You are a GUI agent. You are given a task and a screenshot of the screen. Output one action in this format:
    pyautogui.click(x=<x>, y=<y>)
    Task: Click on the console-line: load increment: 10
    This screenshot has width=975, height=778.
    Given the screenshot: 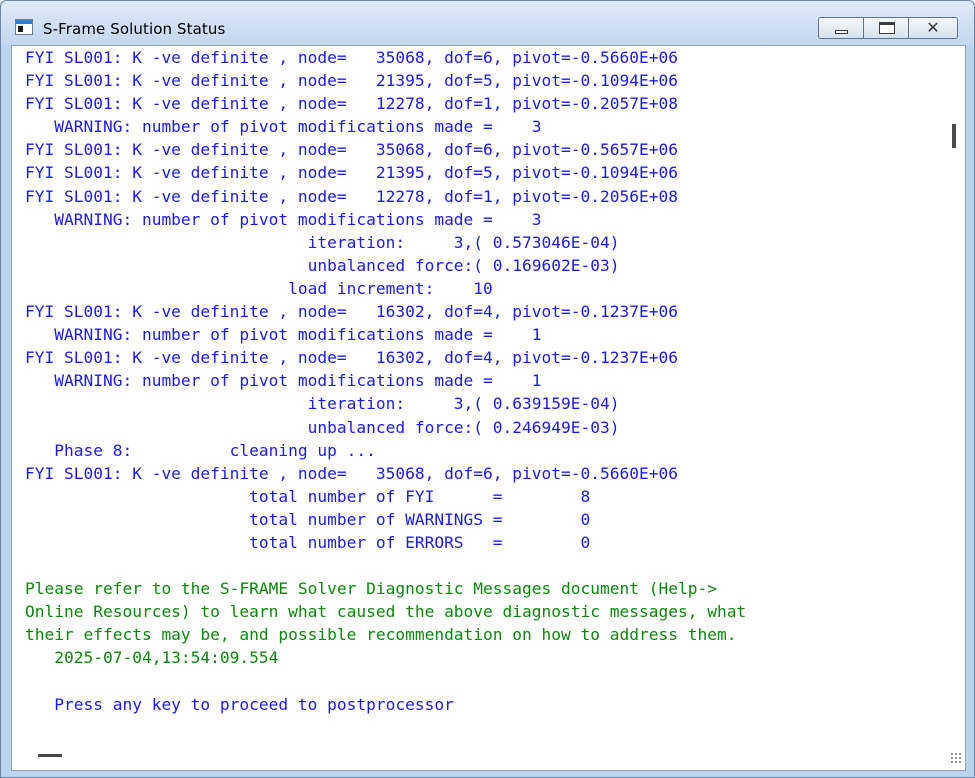 What is the action you would take?
    pyautogui.click(x=259, y=288)
    